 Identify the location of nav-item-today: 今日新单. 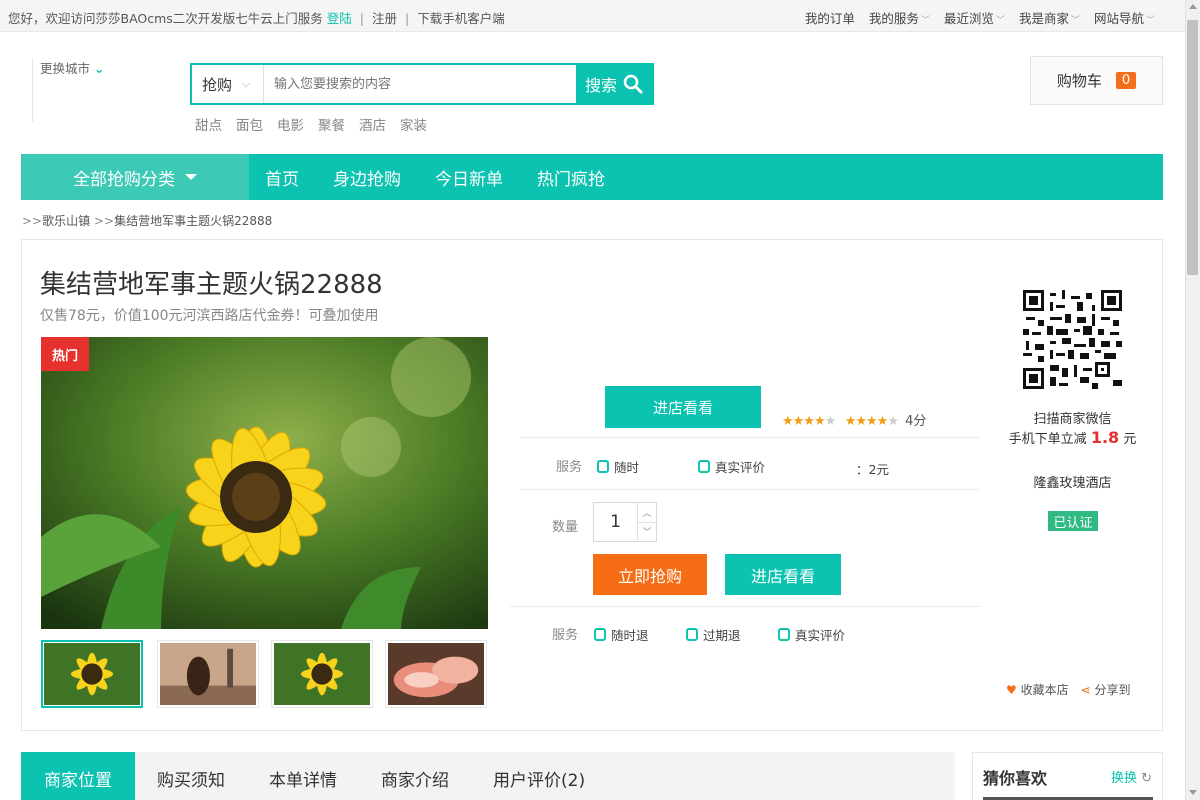
(469, 177).